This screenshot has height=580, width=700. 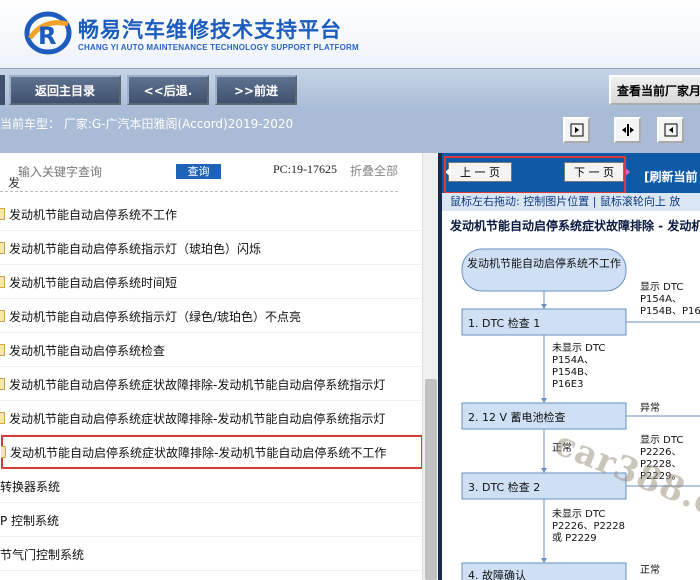 I want to click on tree-item-label: 发动机节能自动启停系统指示灯（琥珀色）闪烁, so click(x=135, y=249).